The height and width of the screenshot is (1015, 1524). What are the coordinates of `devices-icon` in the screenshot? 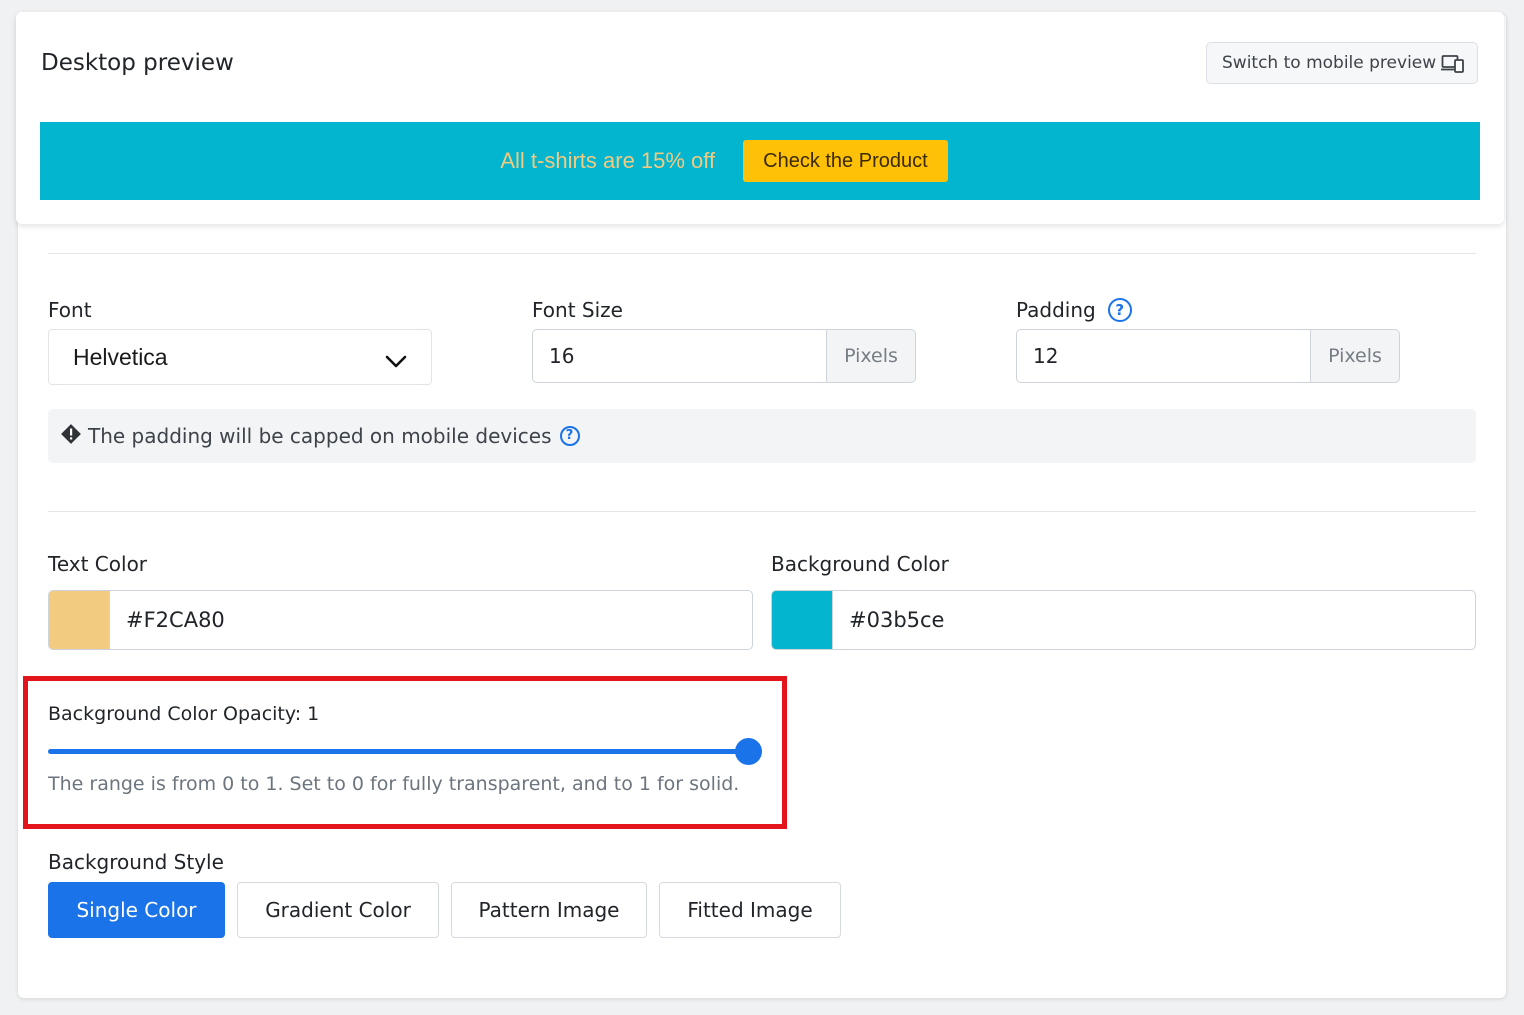 It's located at (1453, 66).